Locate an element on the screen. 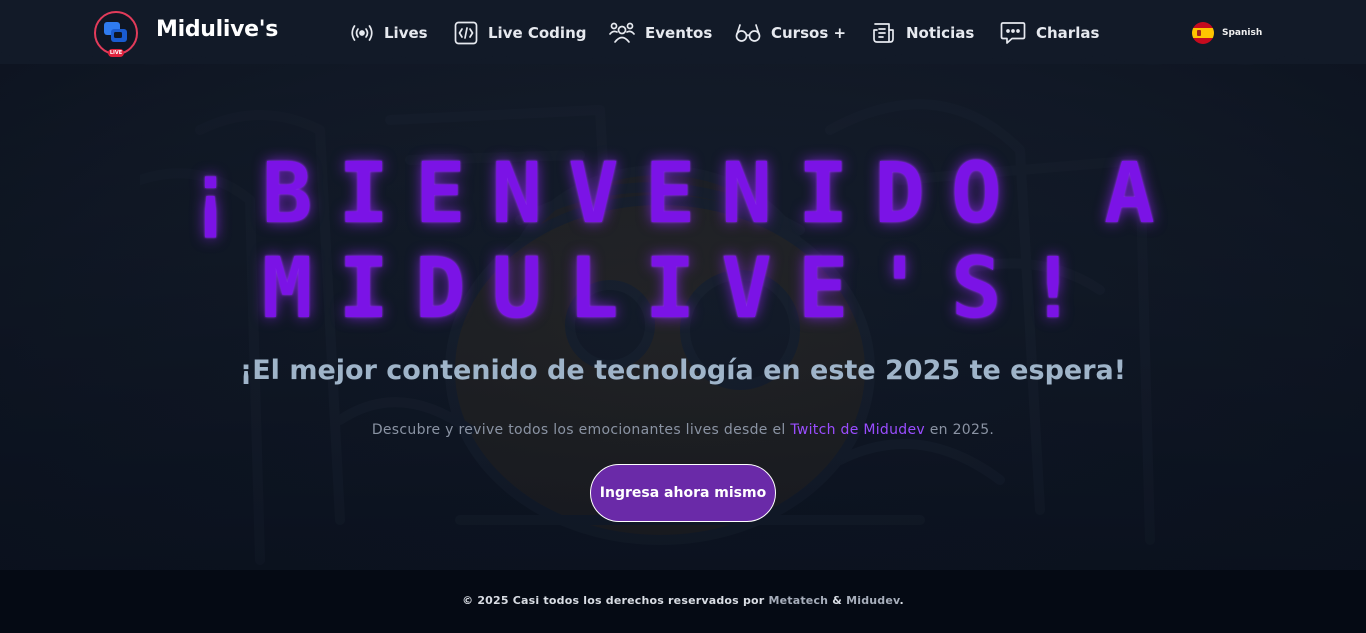  broadcast-icon is located at coordinates (362, 33).